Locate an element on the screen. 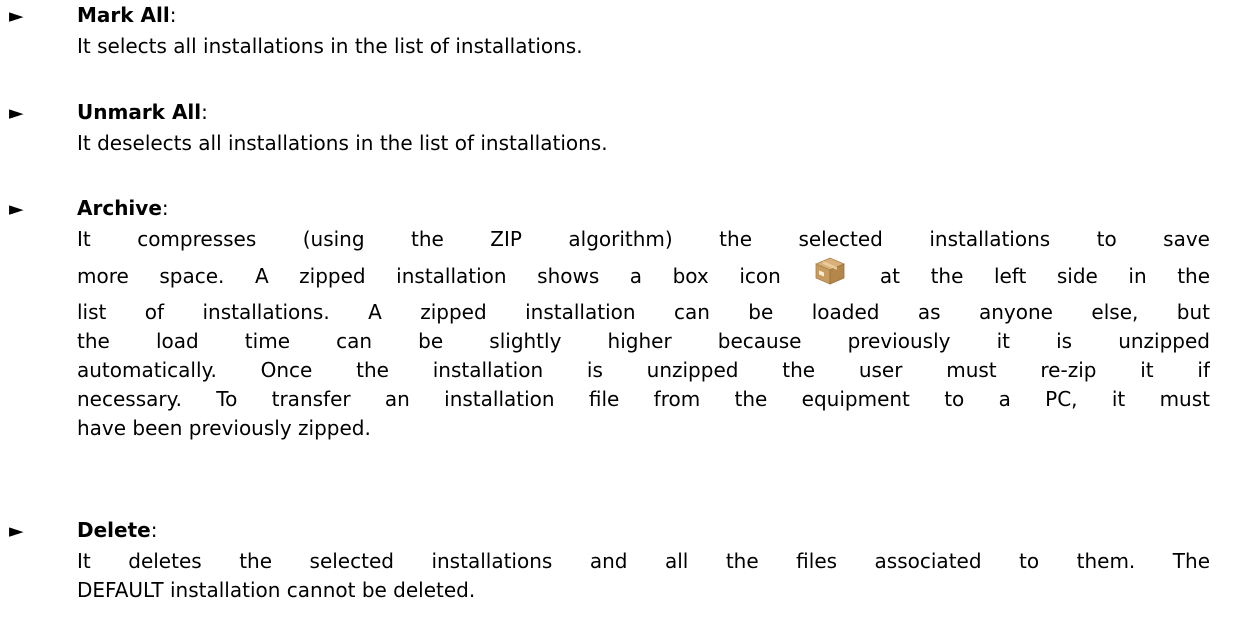 The image size is (1234, 621). definition-term: Unmark All: is located at coordinates (142, 112).